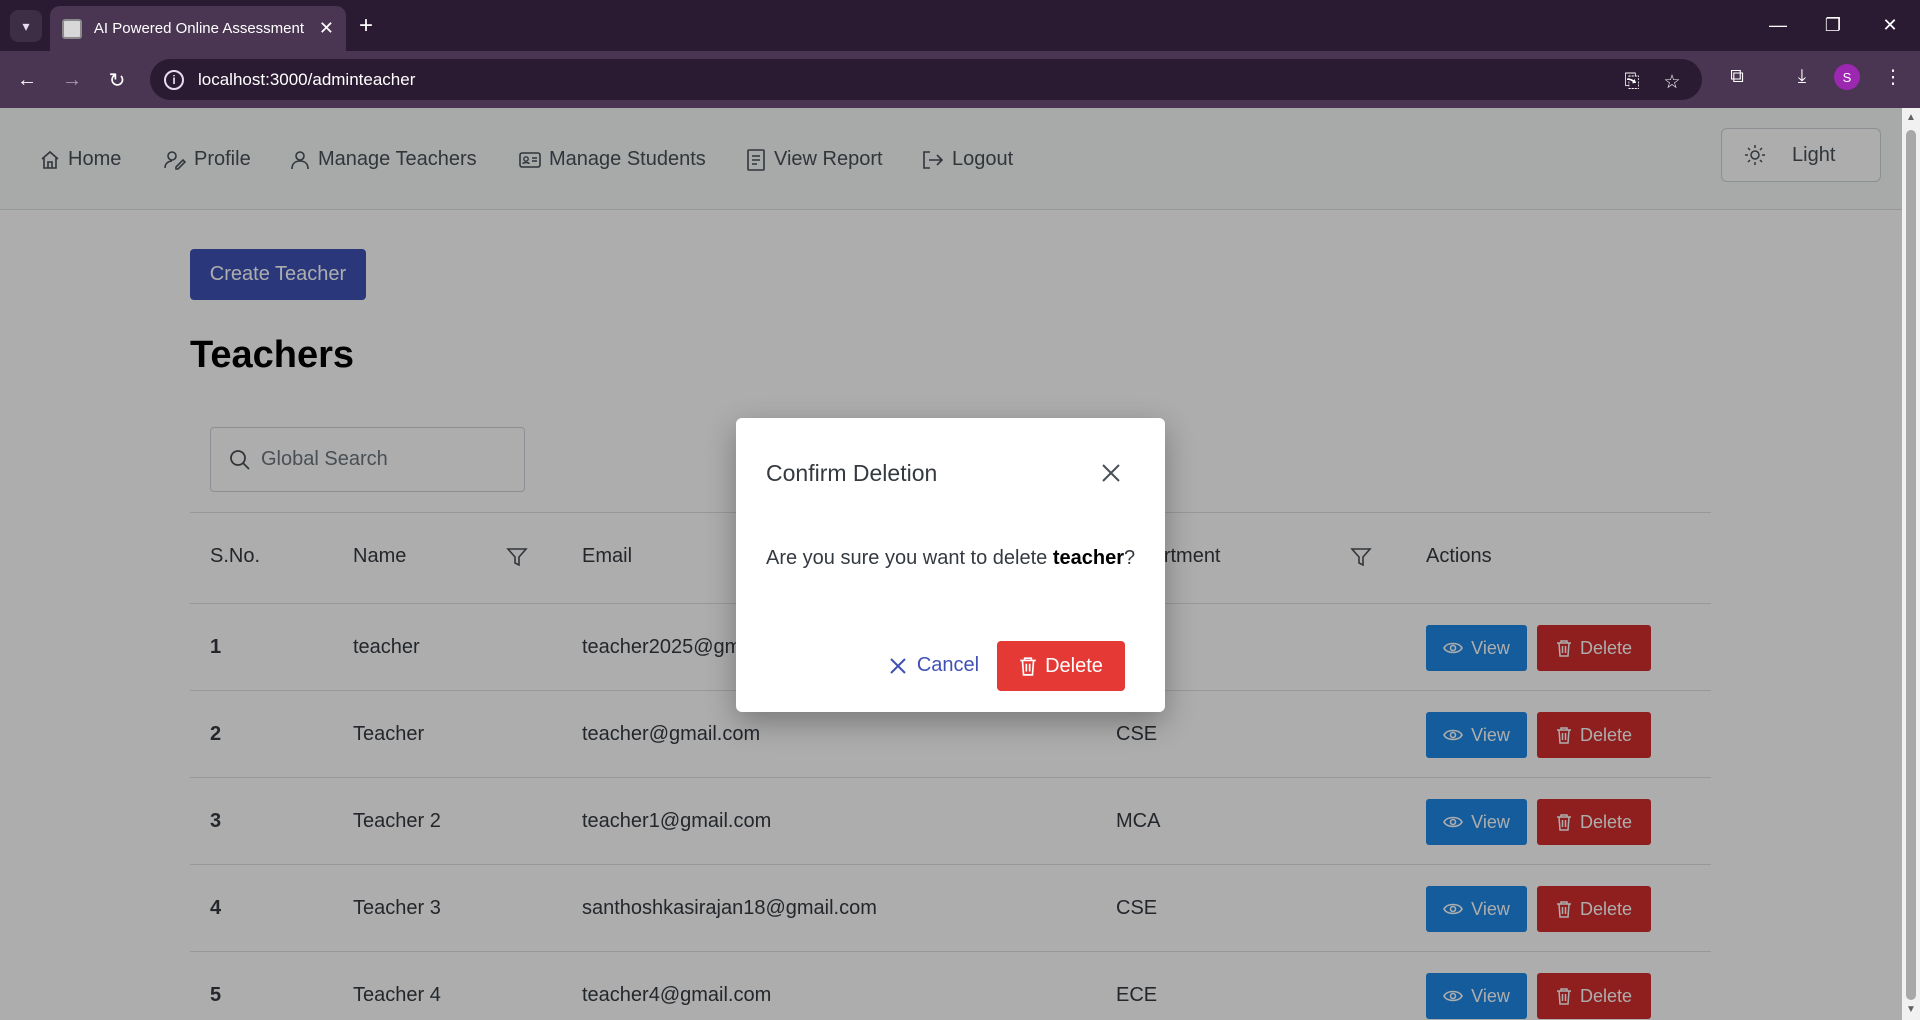  I want to click on browser-menu-icon: ⋮, so click(1893, 77).